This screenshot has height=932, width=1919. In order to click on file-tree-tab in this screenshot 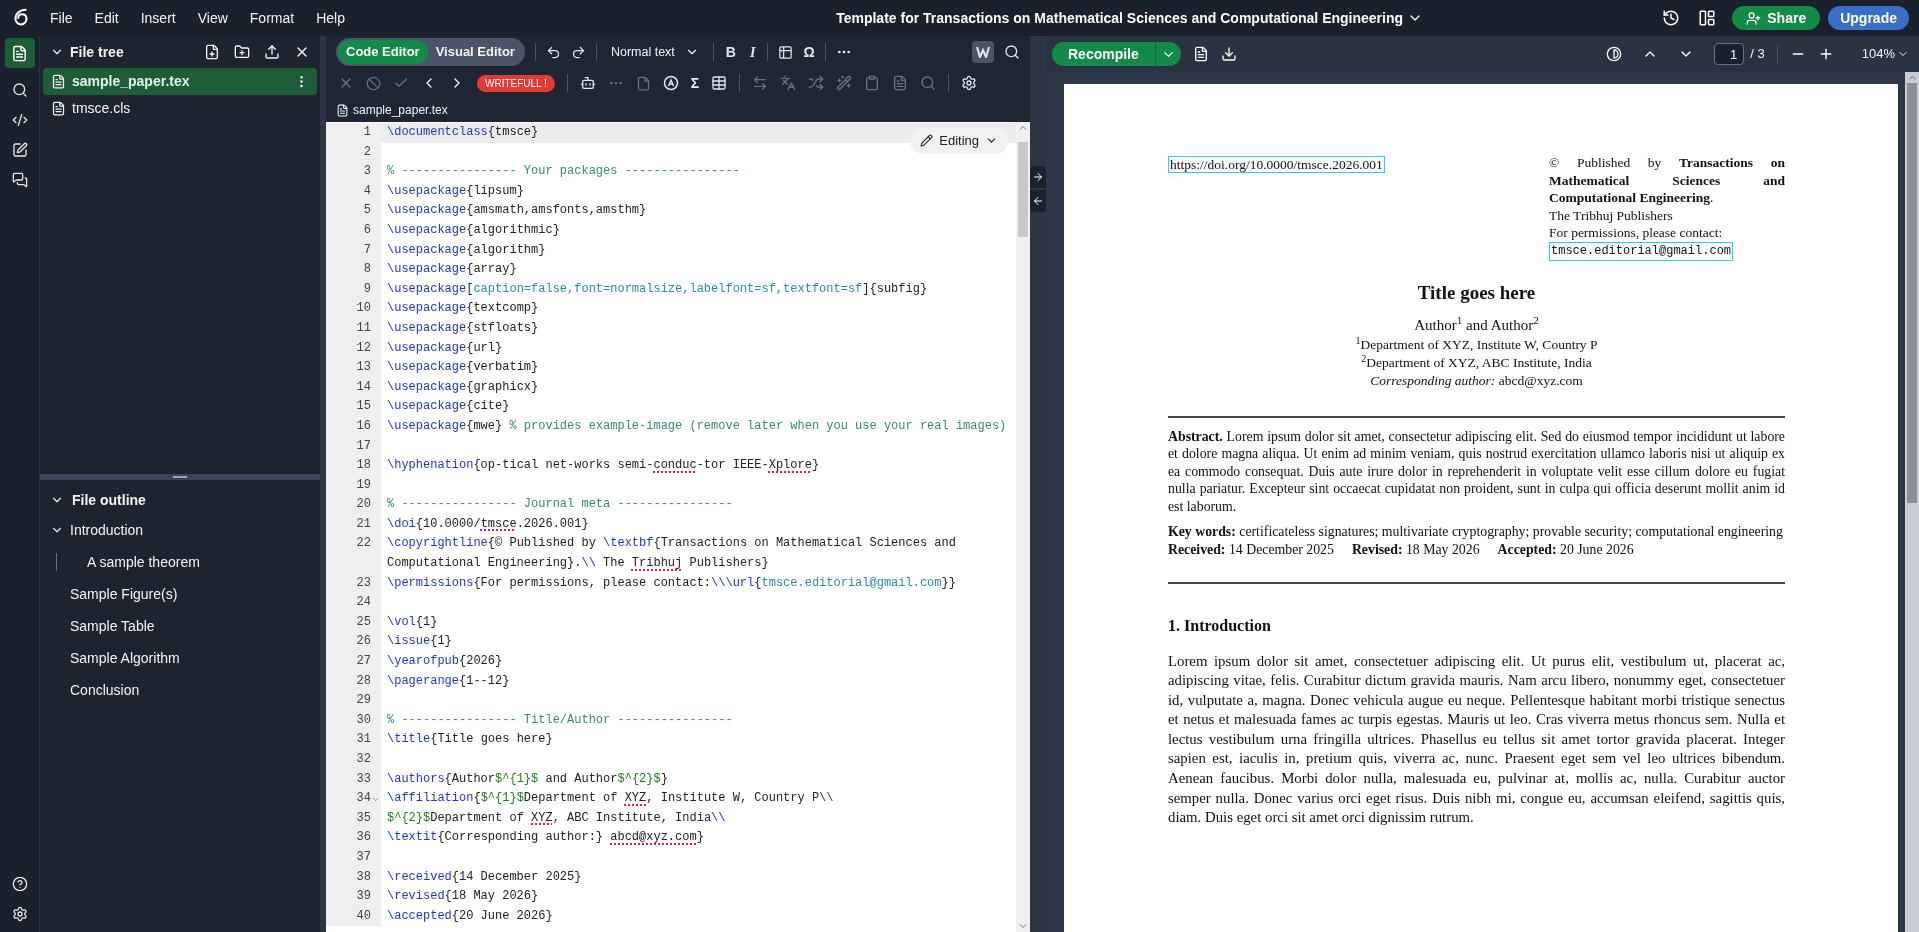, I will do `click(19, 53)`.